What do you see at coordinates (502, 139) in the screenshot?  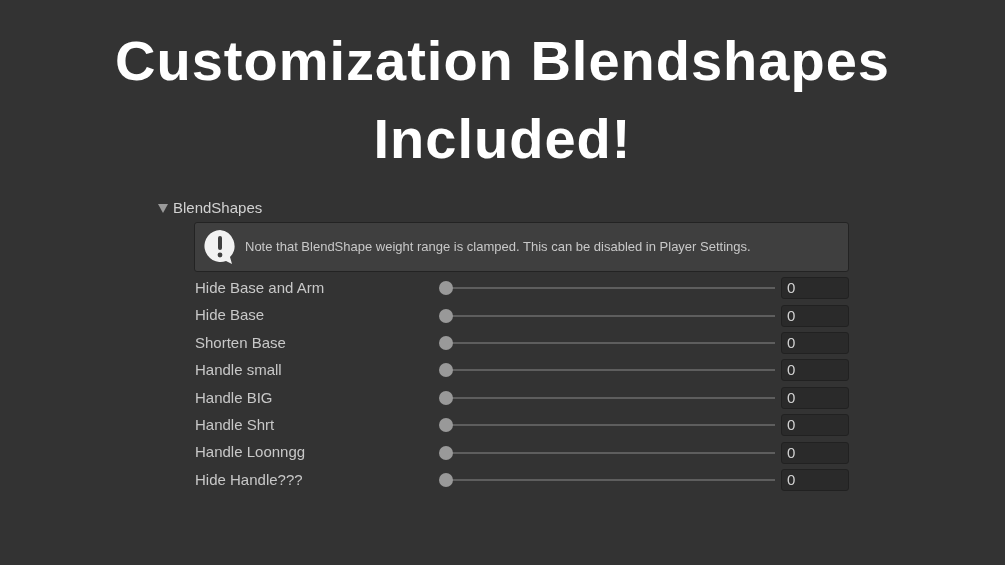 I see `headline: Included!` at bounding box center [502, 139].